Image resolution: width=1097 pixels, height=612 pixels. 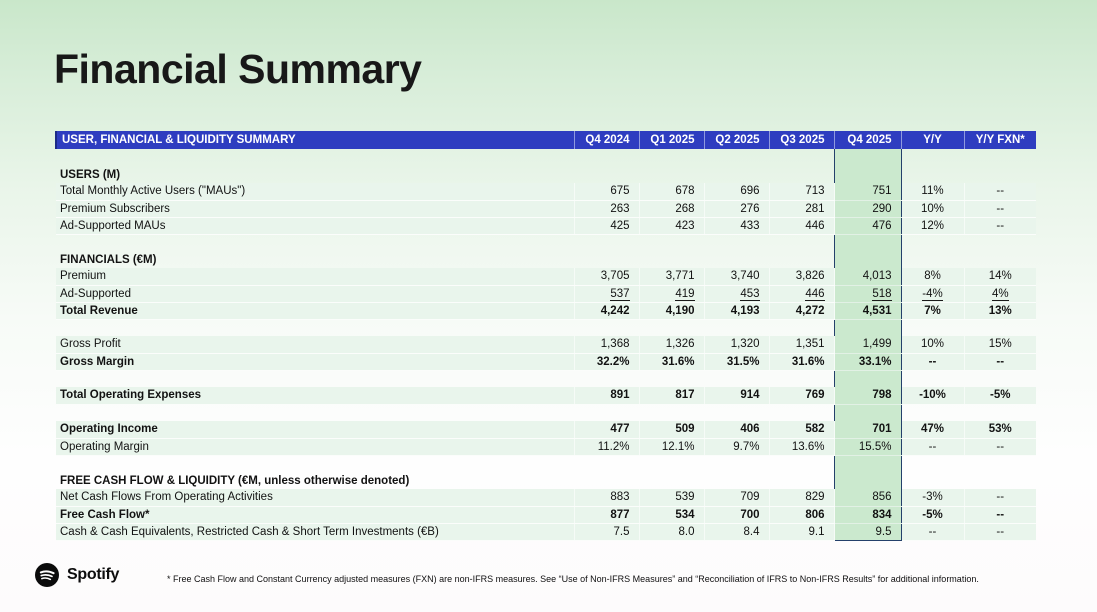 What do you see at coordinates (736, 345) in the screenshot?
I see `value-cell: 1,320` at bounding box center [736, 345].